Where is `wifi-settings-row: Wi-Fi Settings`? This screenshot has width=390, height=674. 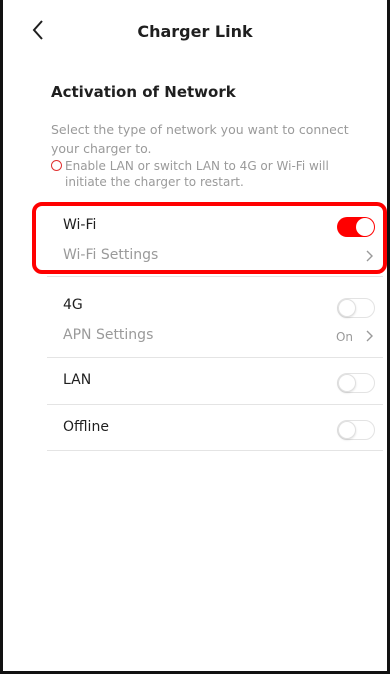
wifi-settings-row: Wi-Fi Settings is located at coordinates (216, 257).